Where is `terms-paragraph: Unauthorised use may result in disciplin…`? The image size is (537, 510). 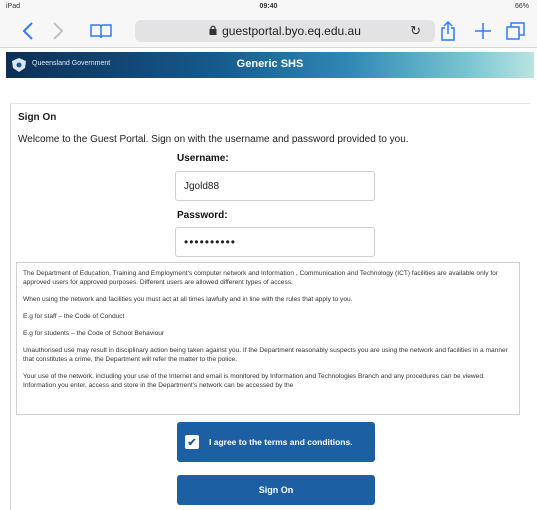 terms-paragraph: Unauthorised use may result in disciplin… is located at coordinates (265, 355).